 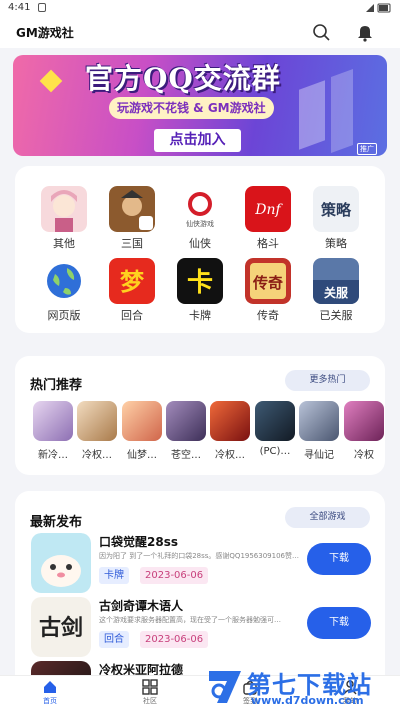 I want to click on svg-text: 策略, so click(x=336, y=210).